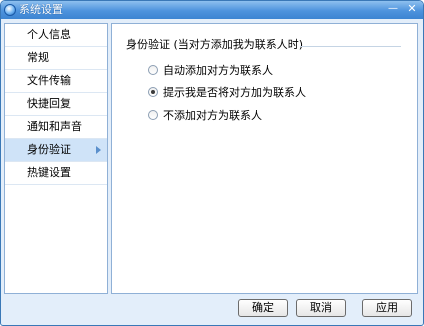 This screenshot has height=326, width=424. I want to click on sidebar-item-personal-info: 个人信息, so click(56, 35).